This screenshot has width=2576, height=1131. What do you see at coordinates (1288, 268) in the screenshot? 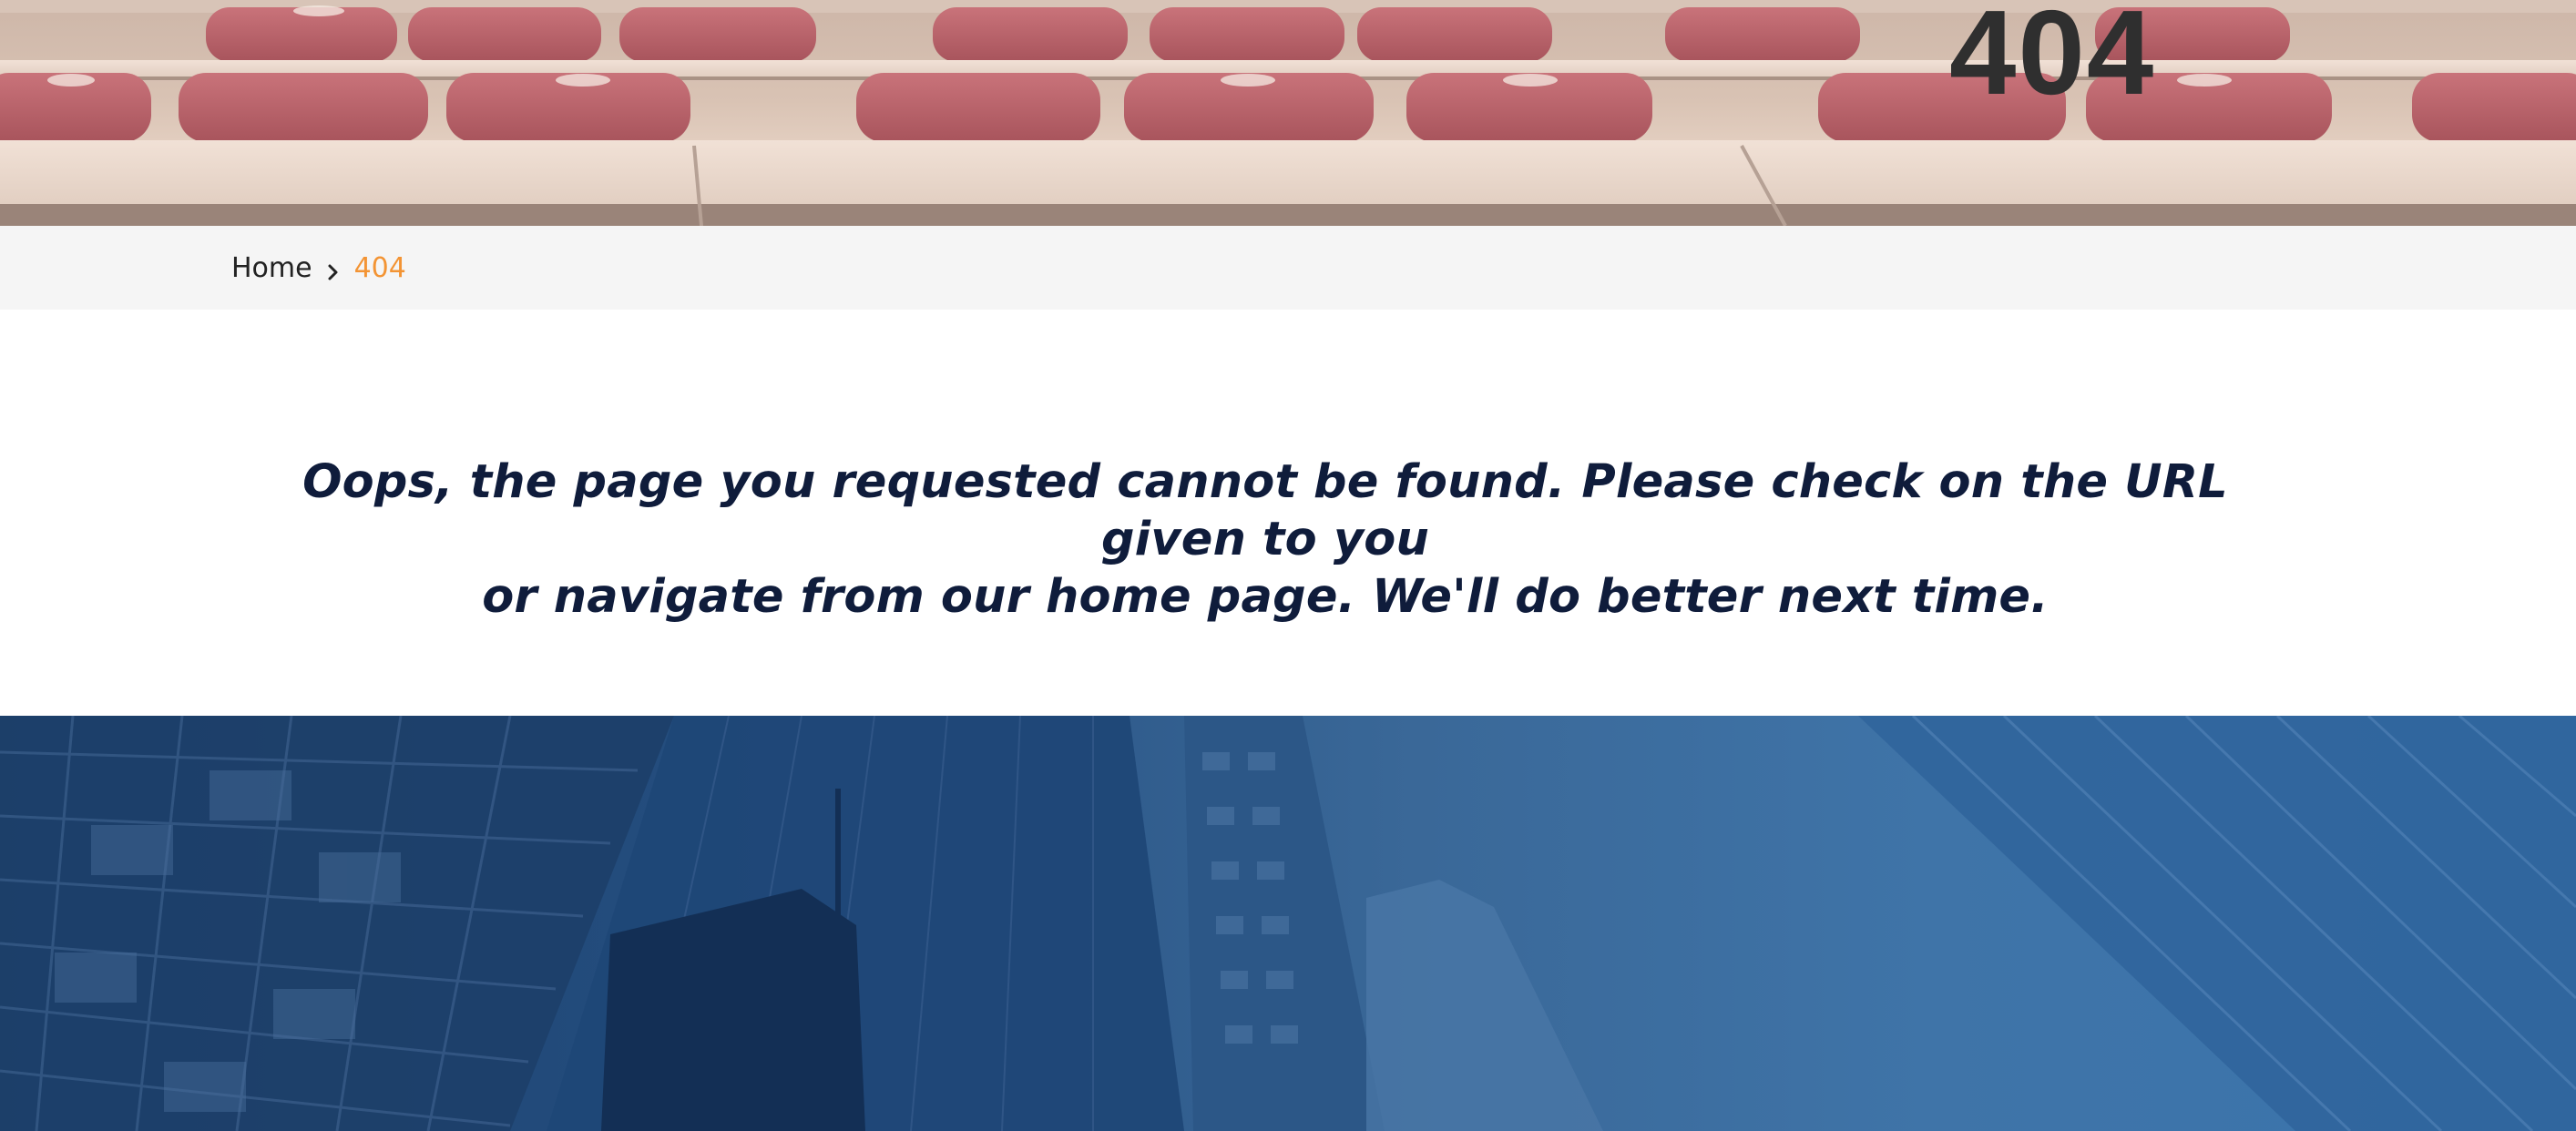
I see `breadcrumb-bar: Home 404` at bounding box center [1288, 268].